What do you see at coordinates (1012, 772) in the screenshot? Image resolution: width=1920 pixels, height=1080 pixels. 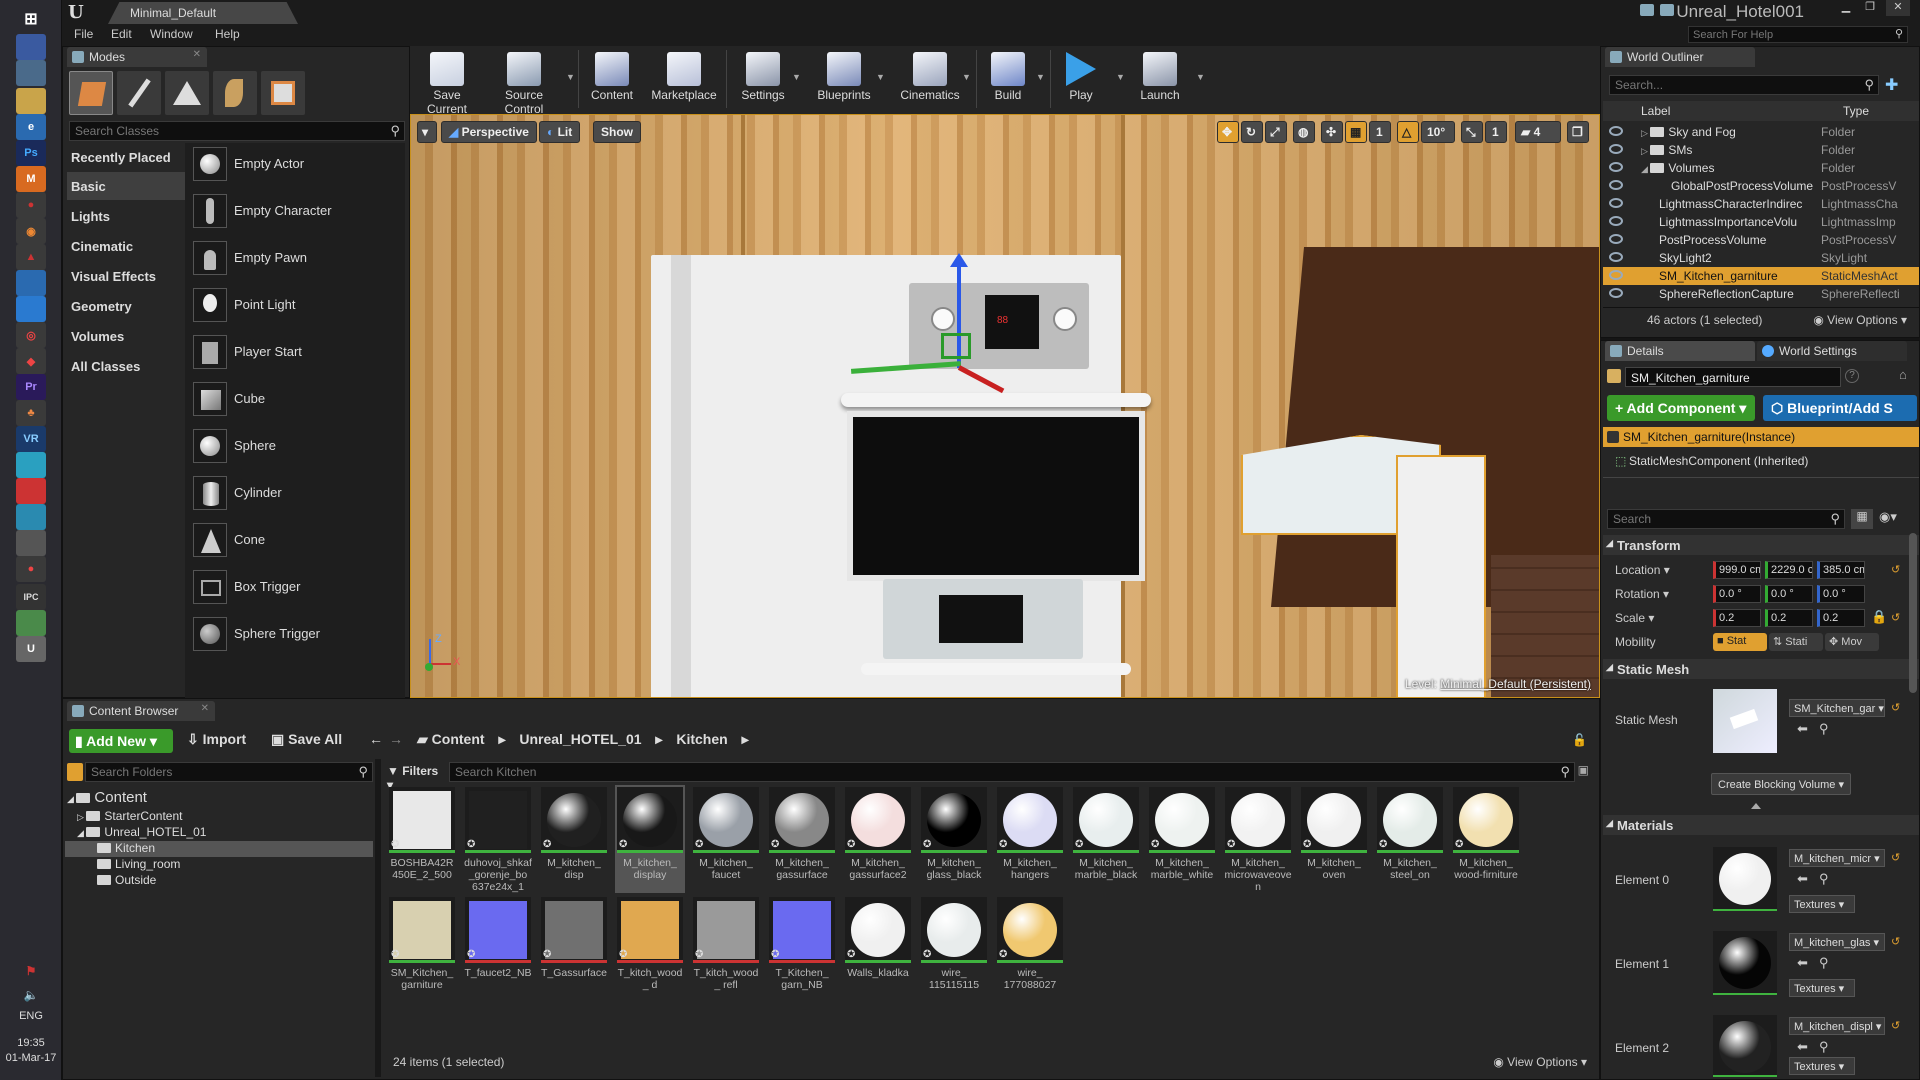 I see `asset-search-input: Search Kitchen ⚲` at bounding box center [1012, 772].